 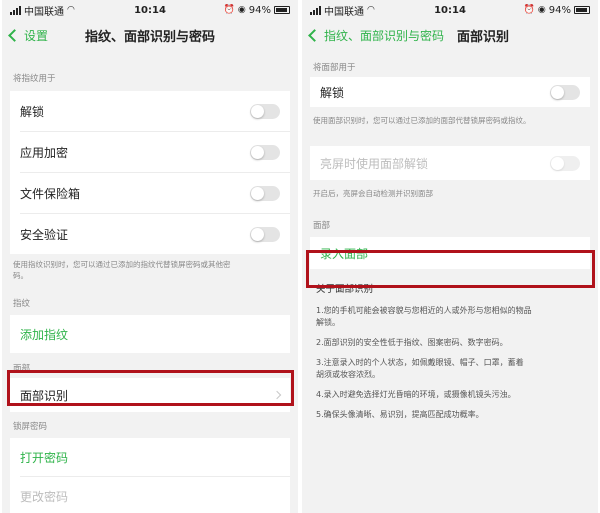 What do you see at coordinates (44, 234) in the screenshot?
I see `row-label: 安全验证` at bounding box center [44, 234].